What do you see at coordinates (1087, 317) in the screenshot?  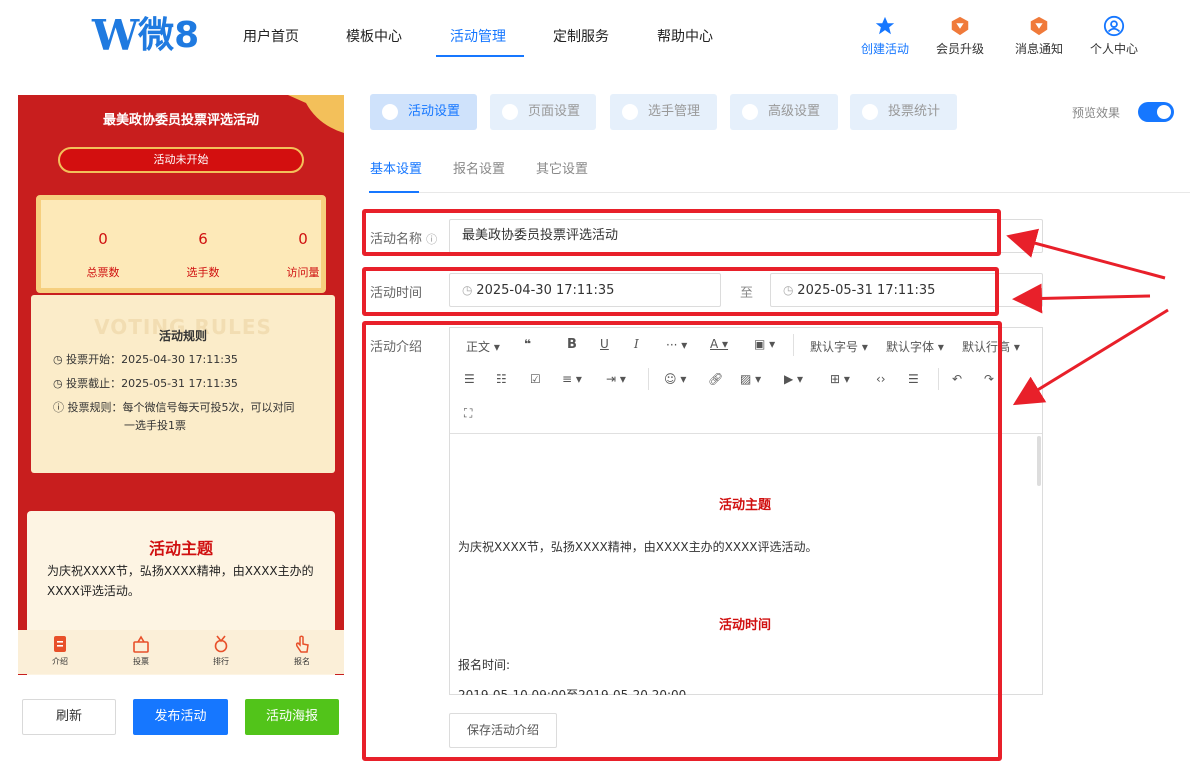 I see `annotation-arrows-icon` at bounding box center [1087, 317].